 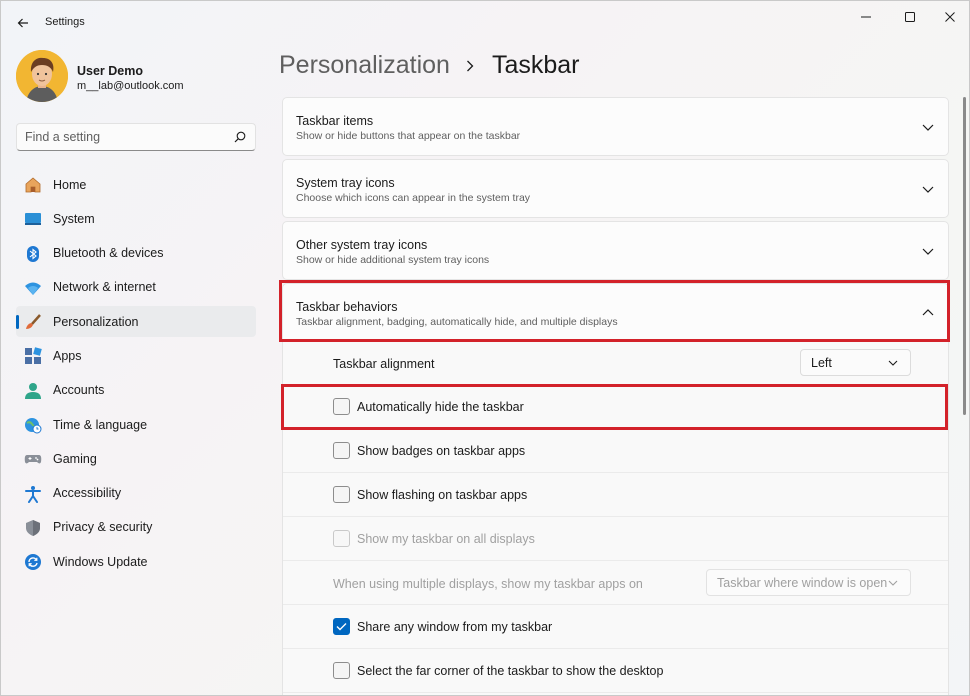 I want to click on sidebar-item-windows-update: Windows Update, so click(x=136, y=561).